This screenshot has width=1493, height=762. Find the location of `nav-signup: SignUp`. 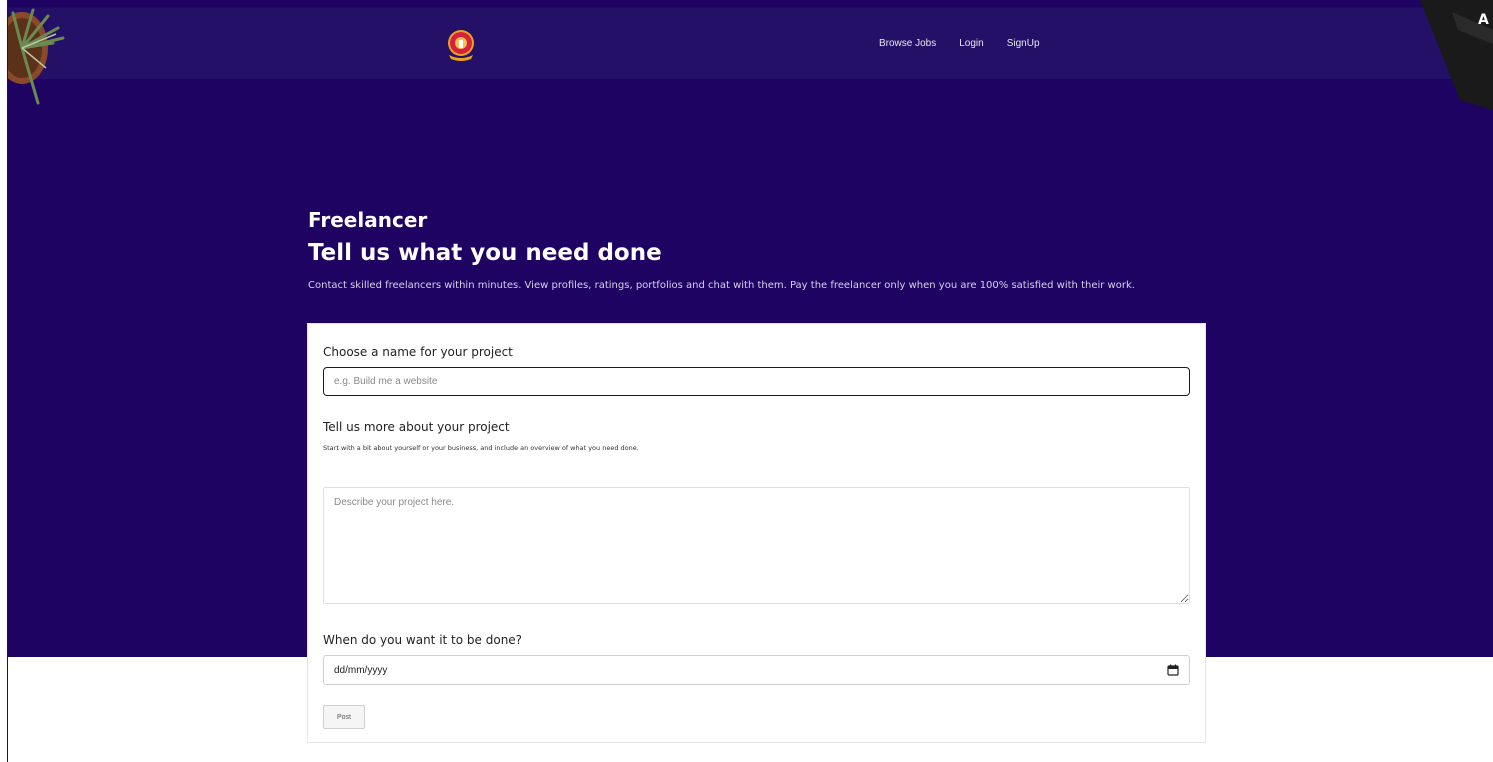

nav-signup: SignUp is located at coordinates (1023, 43).